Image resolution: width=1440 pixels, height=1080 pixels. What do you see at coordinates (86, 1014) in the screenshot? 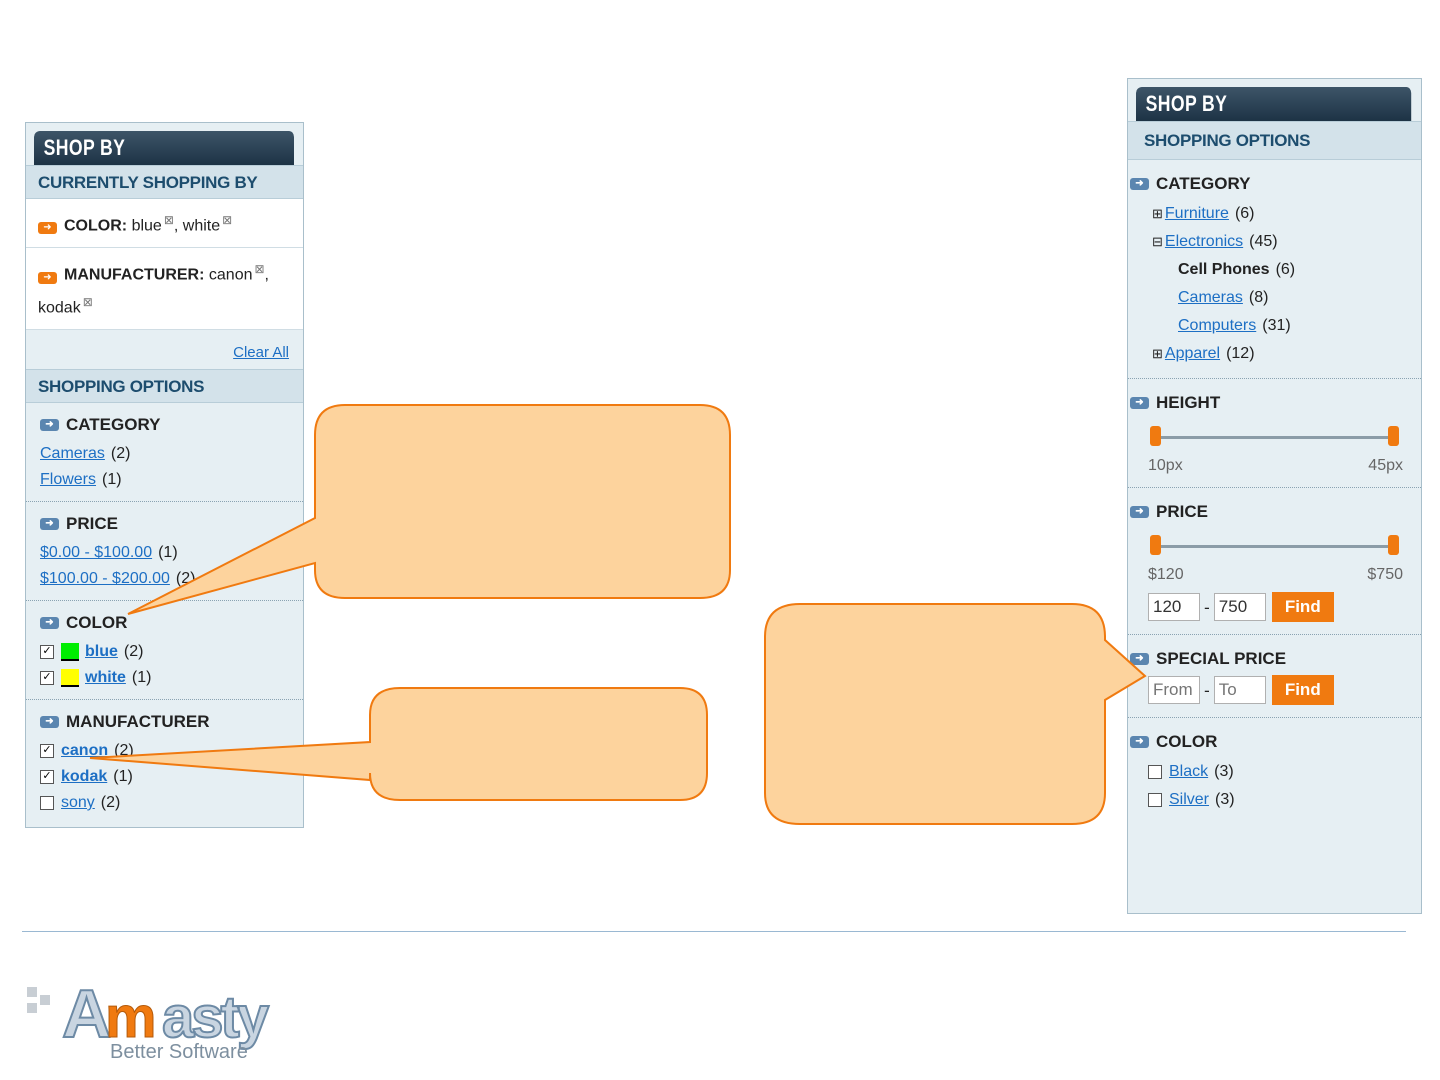
I see `svg-text: A` at bounding box center [86, 1014].